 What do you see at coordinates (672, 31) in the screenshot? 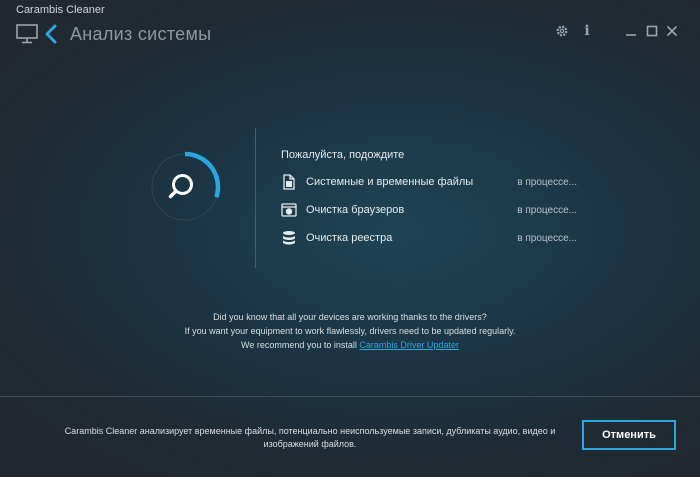
I see `close-icon` at bounding box center [672, 31].